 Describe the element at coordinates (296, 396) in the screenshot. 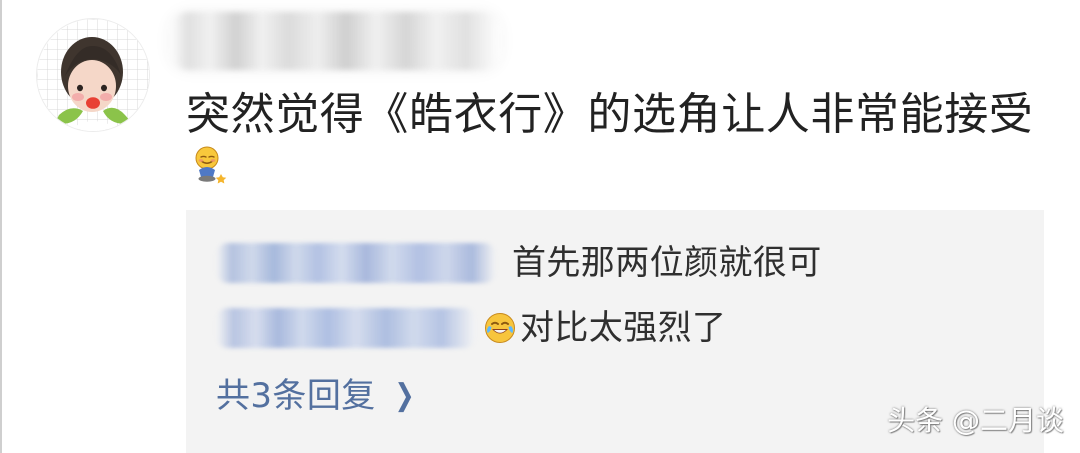

I see `view-more-replies-label: 共3条回复` at that location.